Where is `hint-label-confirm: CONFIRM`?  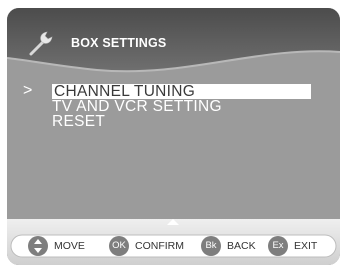
hint-label-confirm: CONFIRM is located at coordinates (159, 245).